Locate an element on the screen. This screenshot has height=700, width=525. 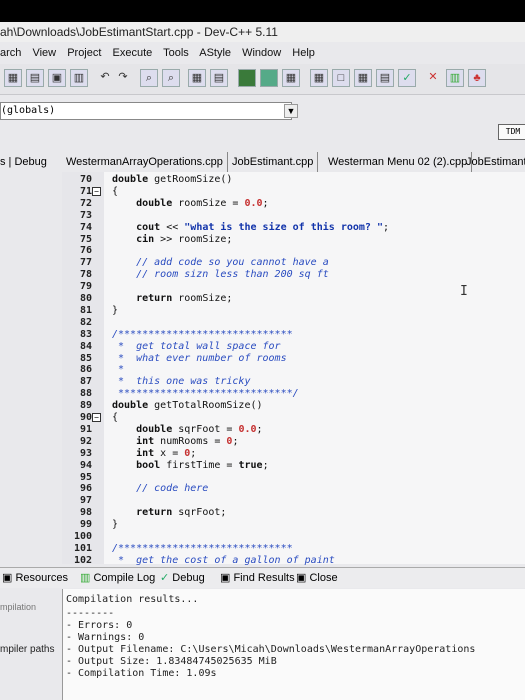
redo-icon: ↷ is located at coordinates (123, 78).